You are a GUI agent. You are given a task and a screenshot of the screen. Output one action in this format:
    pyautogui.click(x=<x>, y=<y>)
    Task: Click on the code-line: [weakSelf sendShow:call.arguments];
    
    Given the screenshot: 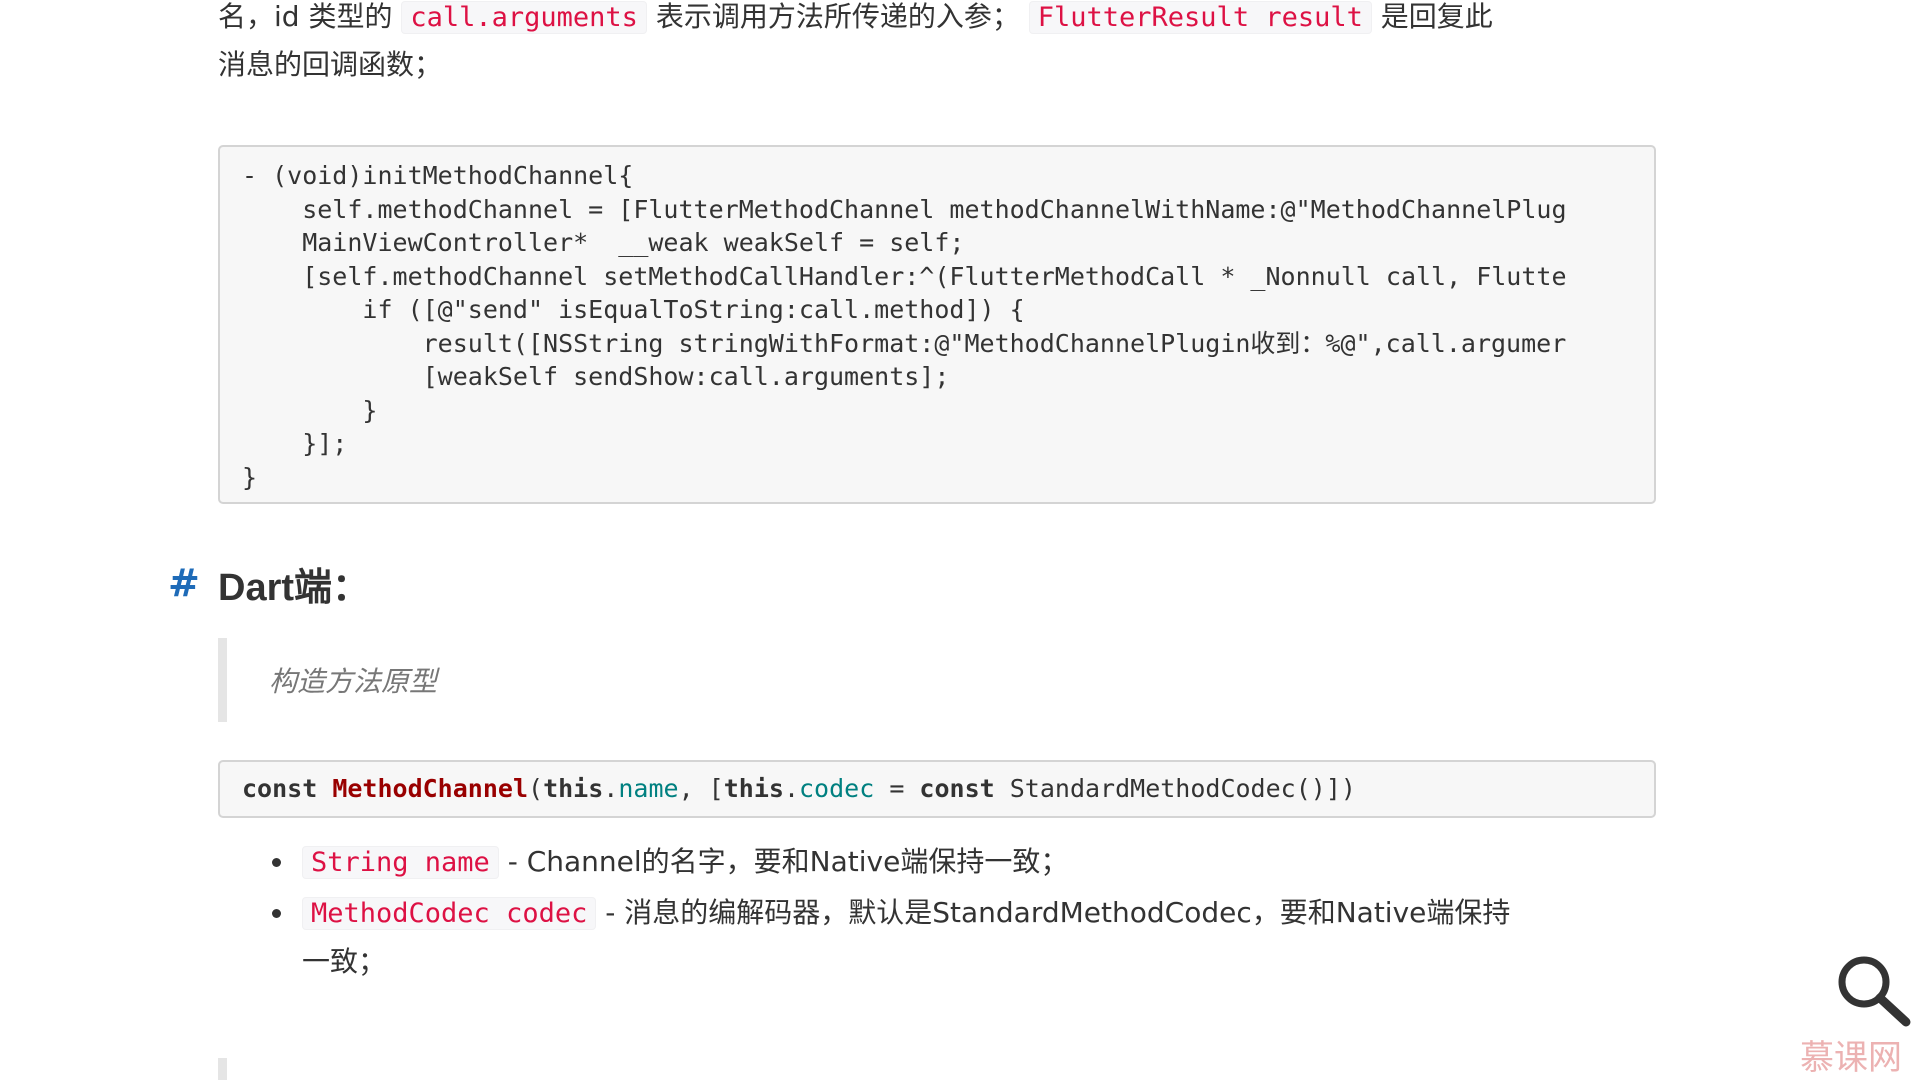 What is the action you would take?
    pyautogui.click(x=596, y=376)
    